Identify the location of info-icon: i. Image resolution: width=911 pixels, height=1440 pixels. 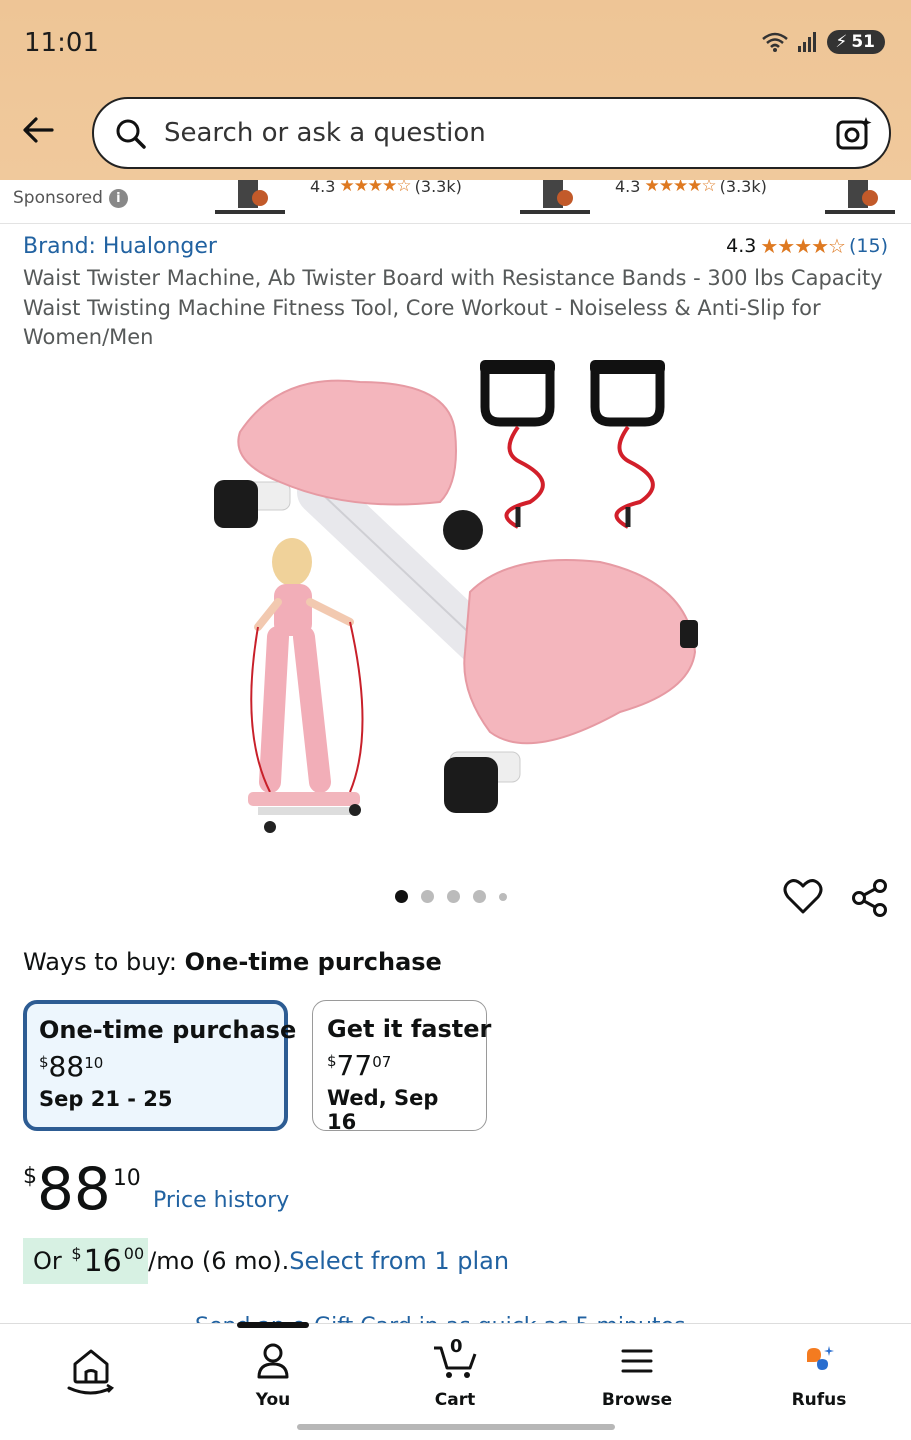
(118, 198).